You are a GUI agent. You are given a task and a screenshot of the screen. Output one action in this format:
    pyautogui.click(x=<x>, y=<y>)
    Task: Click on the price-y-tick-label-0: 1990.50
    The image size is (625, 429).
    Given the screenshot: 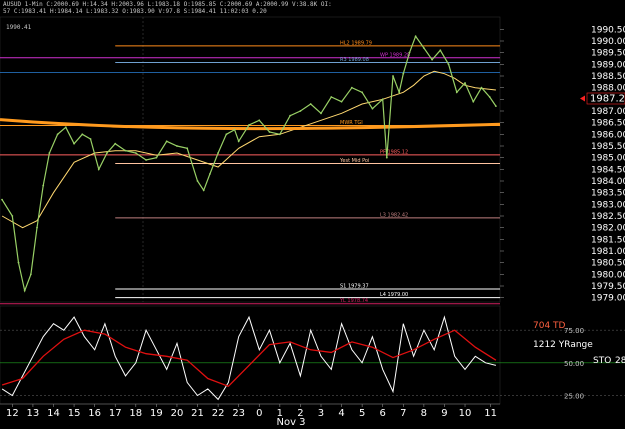 What is the action you would take?
    pyautogui.click(x=608, y=30)
    